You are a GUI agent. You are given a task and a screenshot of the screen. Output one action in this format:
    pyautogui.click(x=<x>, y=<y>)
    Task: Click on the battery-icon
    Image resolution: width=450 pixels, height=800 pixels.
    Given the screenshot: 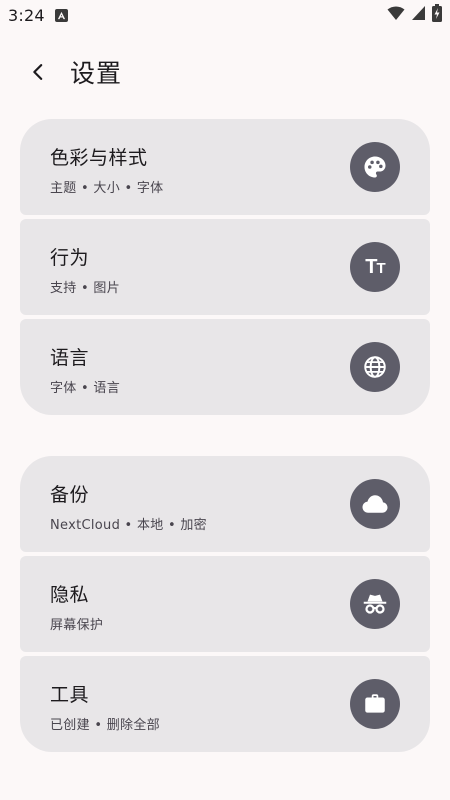 What is the action you would take?
    pyautogui.click(x=437, y=15)
    